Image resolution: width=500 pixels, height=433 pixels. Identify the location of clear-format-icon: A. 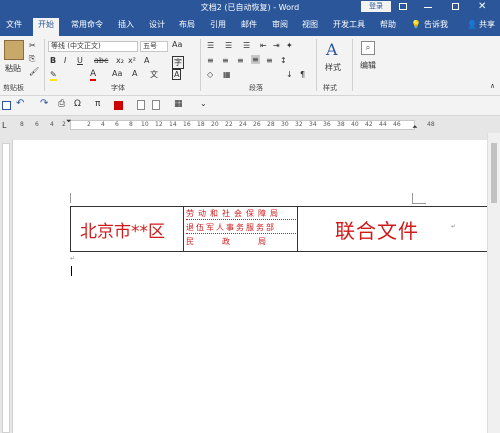
(146, 60).